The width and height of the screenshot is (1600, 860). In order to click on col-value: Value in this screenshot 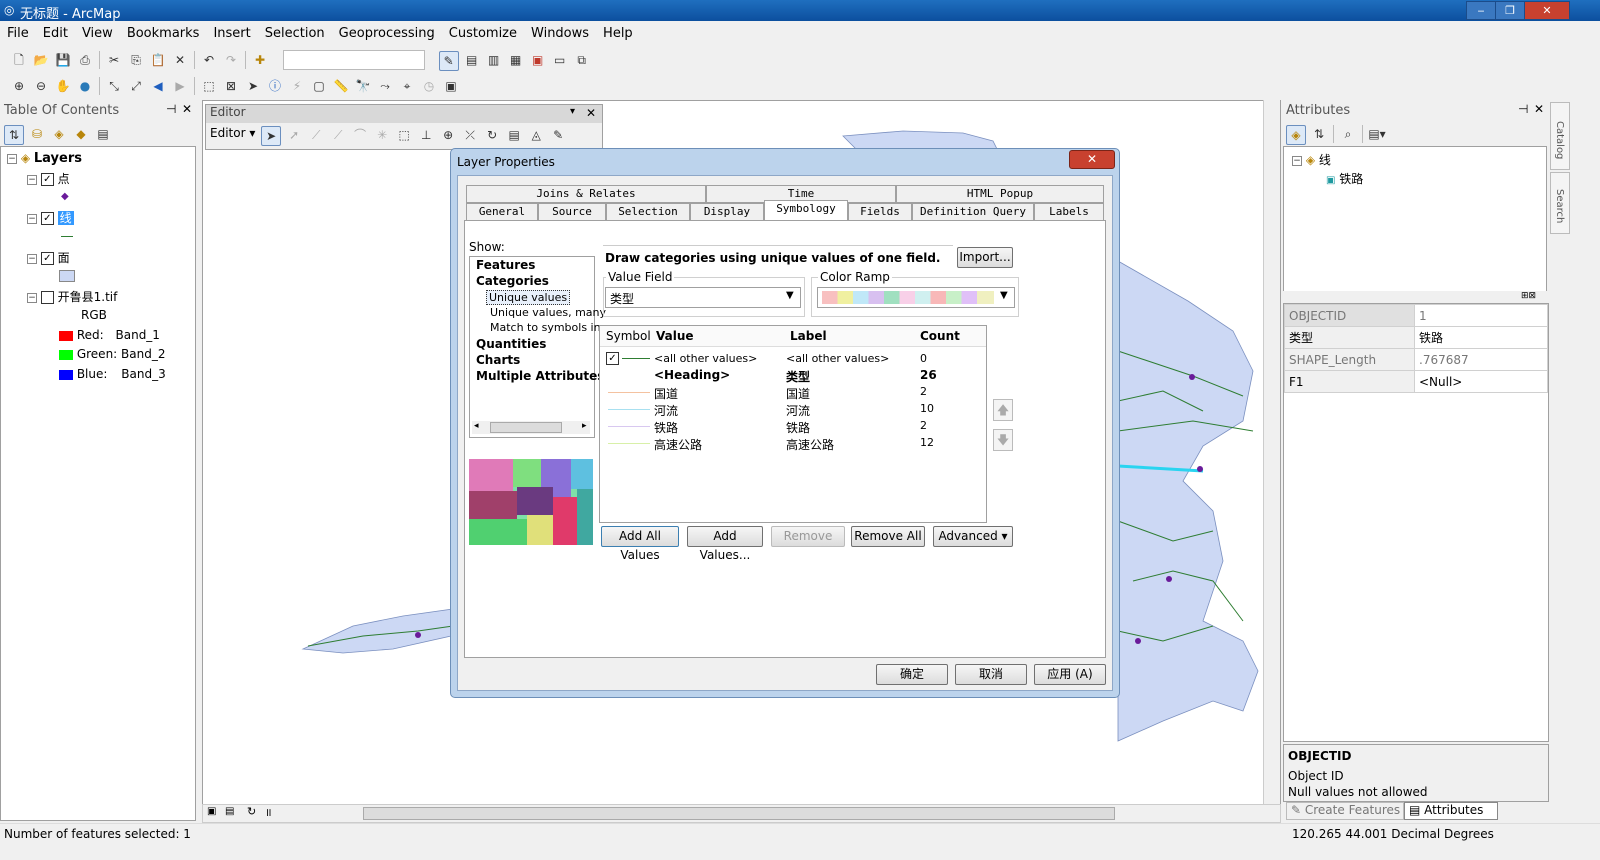, I will do `click(675, 336)`.